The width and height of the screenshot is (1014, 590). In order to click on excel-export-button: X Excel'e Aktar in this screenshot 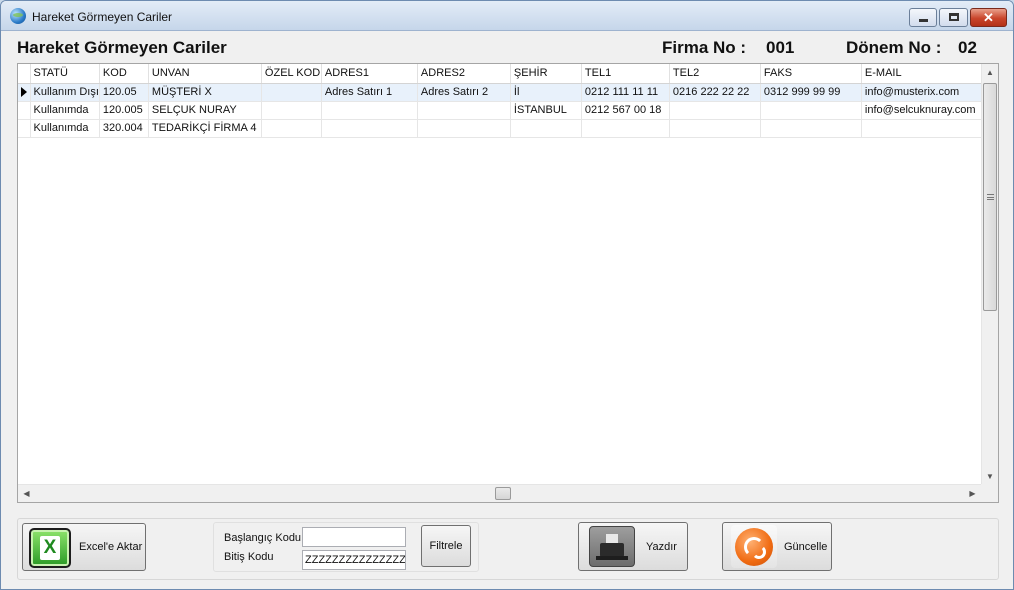, I will do `click(84, 547)`.